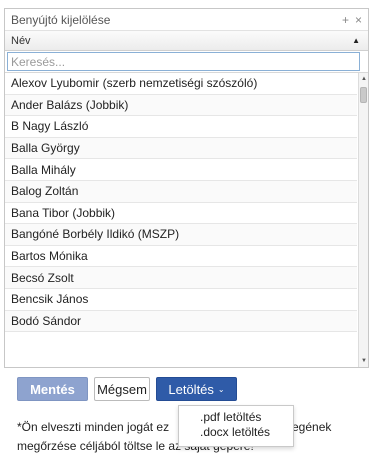 The image size is (369, 466). Describe the element at coordinates (21, 40) in the screenshot. I see `name-column-label: Név` at that location.